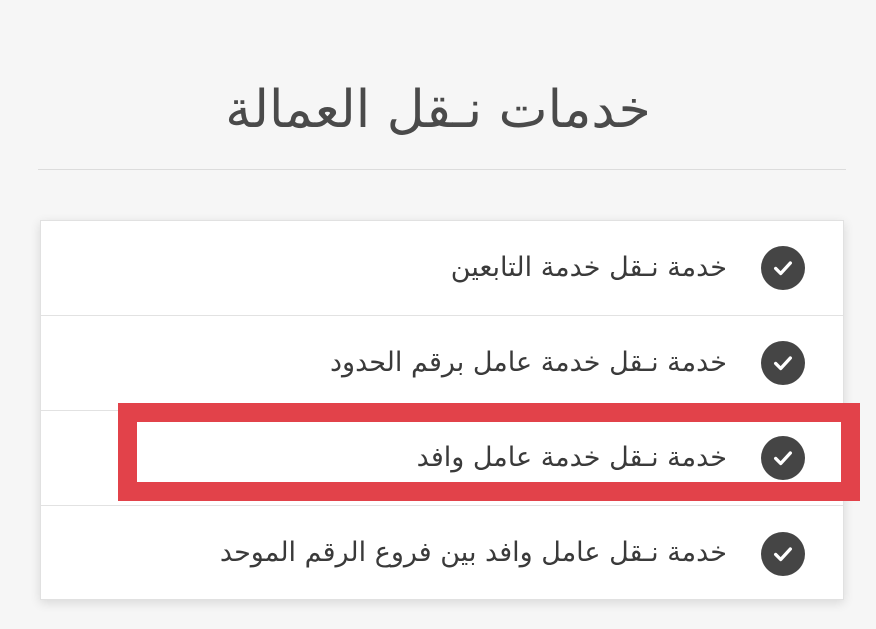 The width and height of the screenshot is (876, 629). I want to click on title-divider, so click(442, 169).